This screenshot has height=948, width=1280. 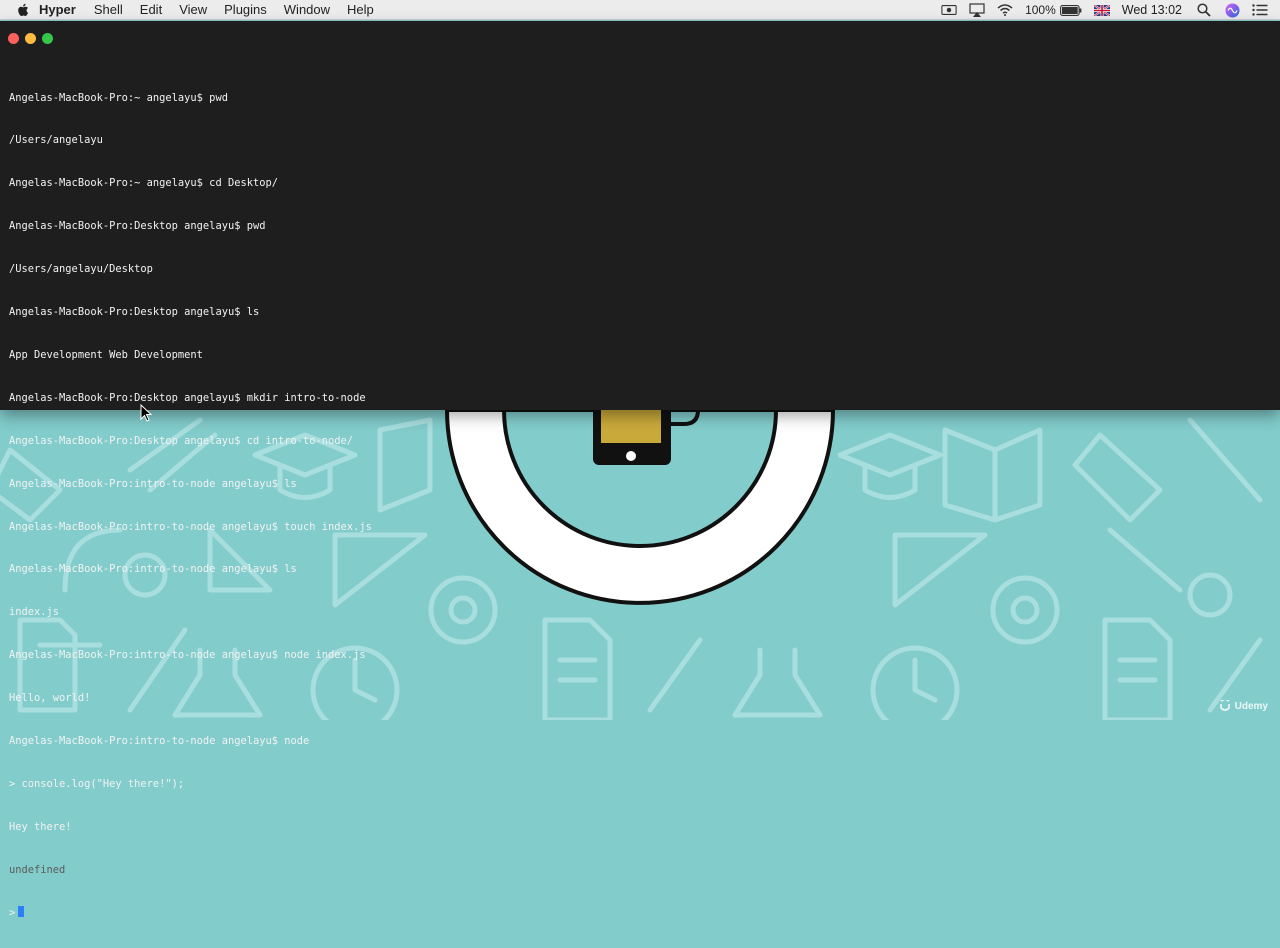 What do you see at coordinates (13, 38) in the screenshot?
I see `close-button` at bounding box center [13, 38].